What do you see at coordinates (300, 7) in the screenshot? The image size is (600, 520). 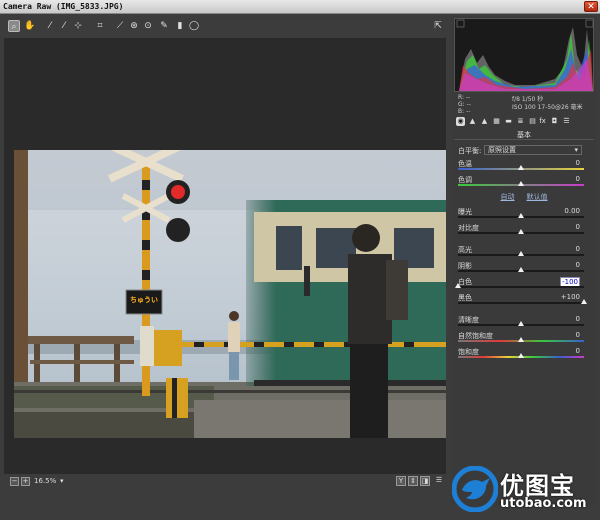 I see `title-bar: Camera Raw (IMG_5833.JPG) ✕` at bounding box center [300, 7].